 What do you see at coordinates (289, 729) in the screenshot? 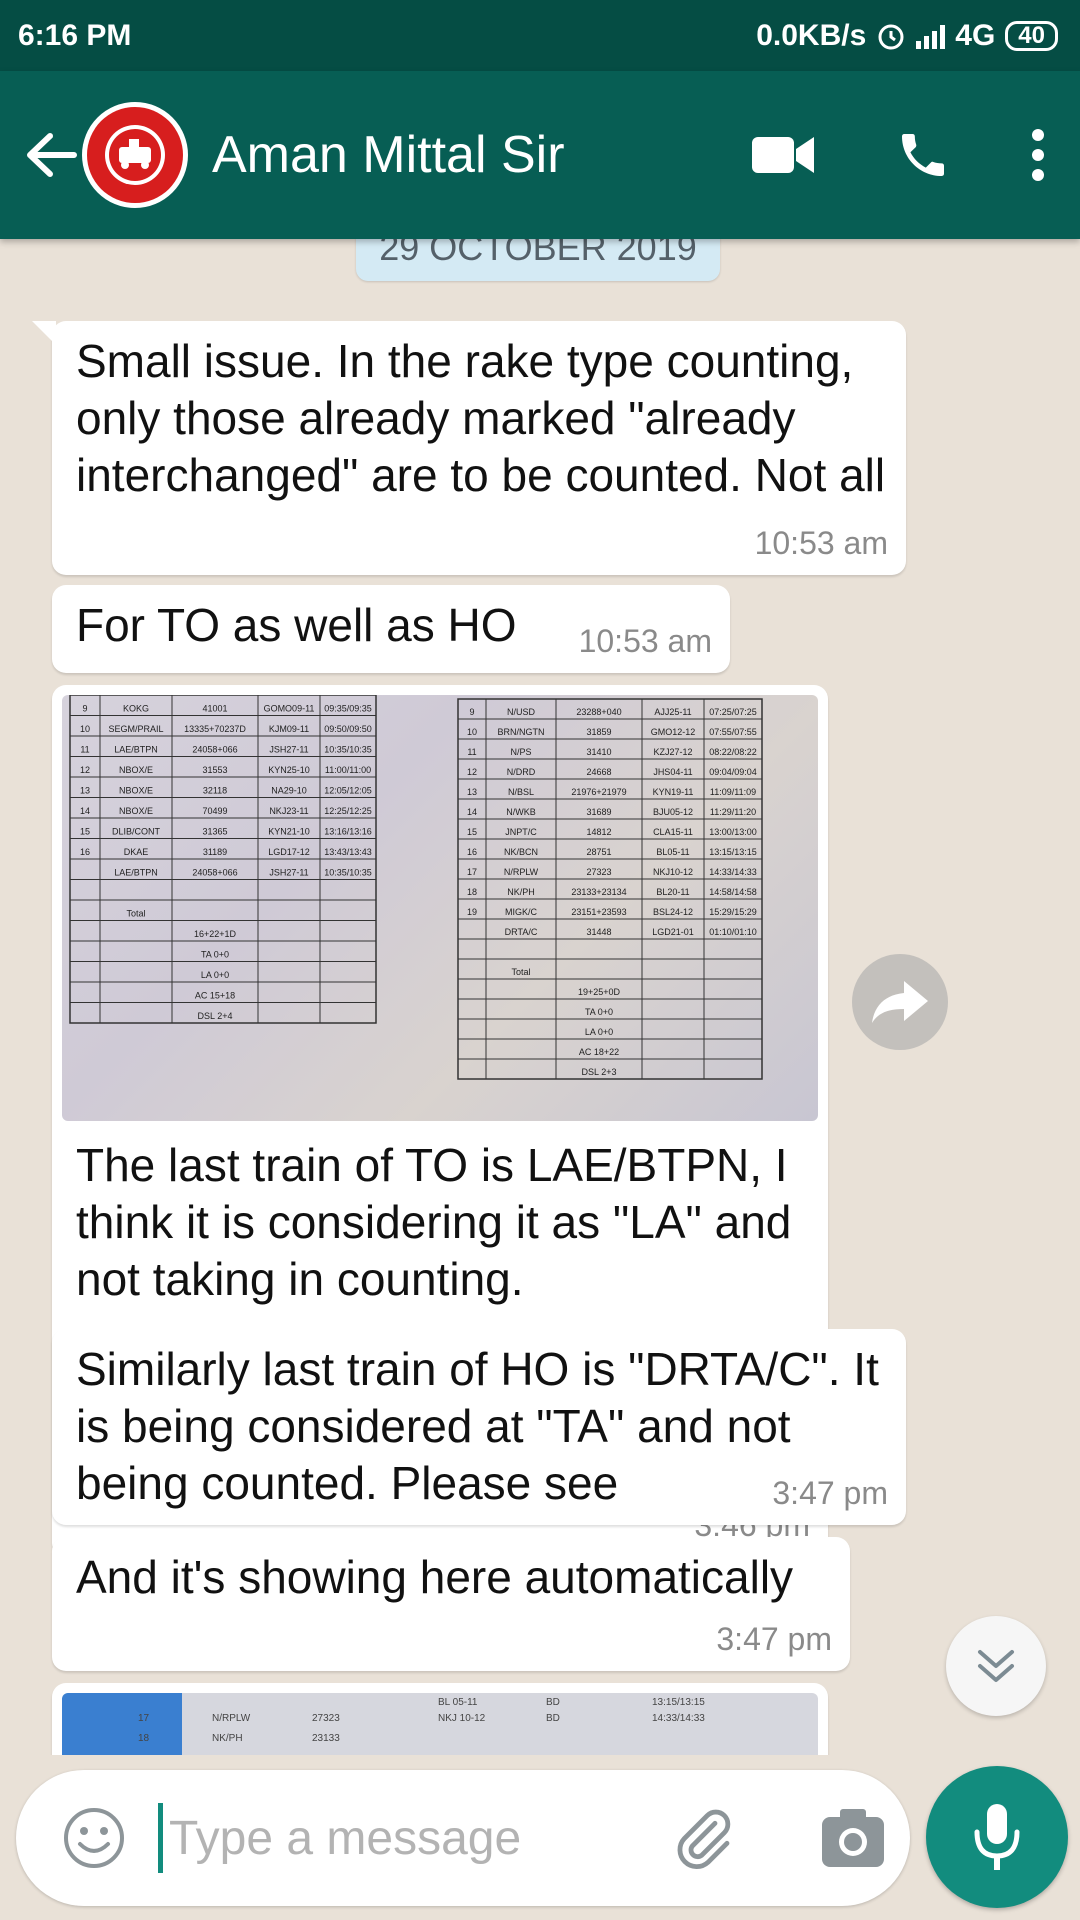
I see `table-cell: KJM09-11` at bounding box center [289, 729].